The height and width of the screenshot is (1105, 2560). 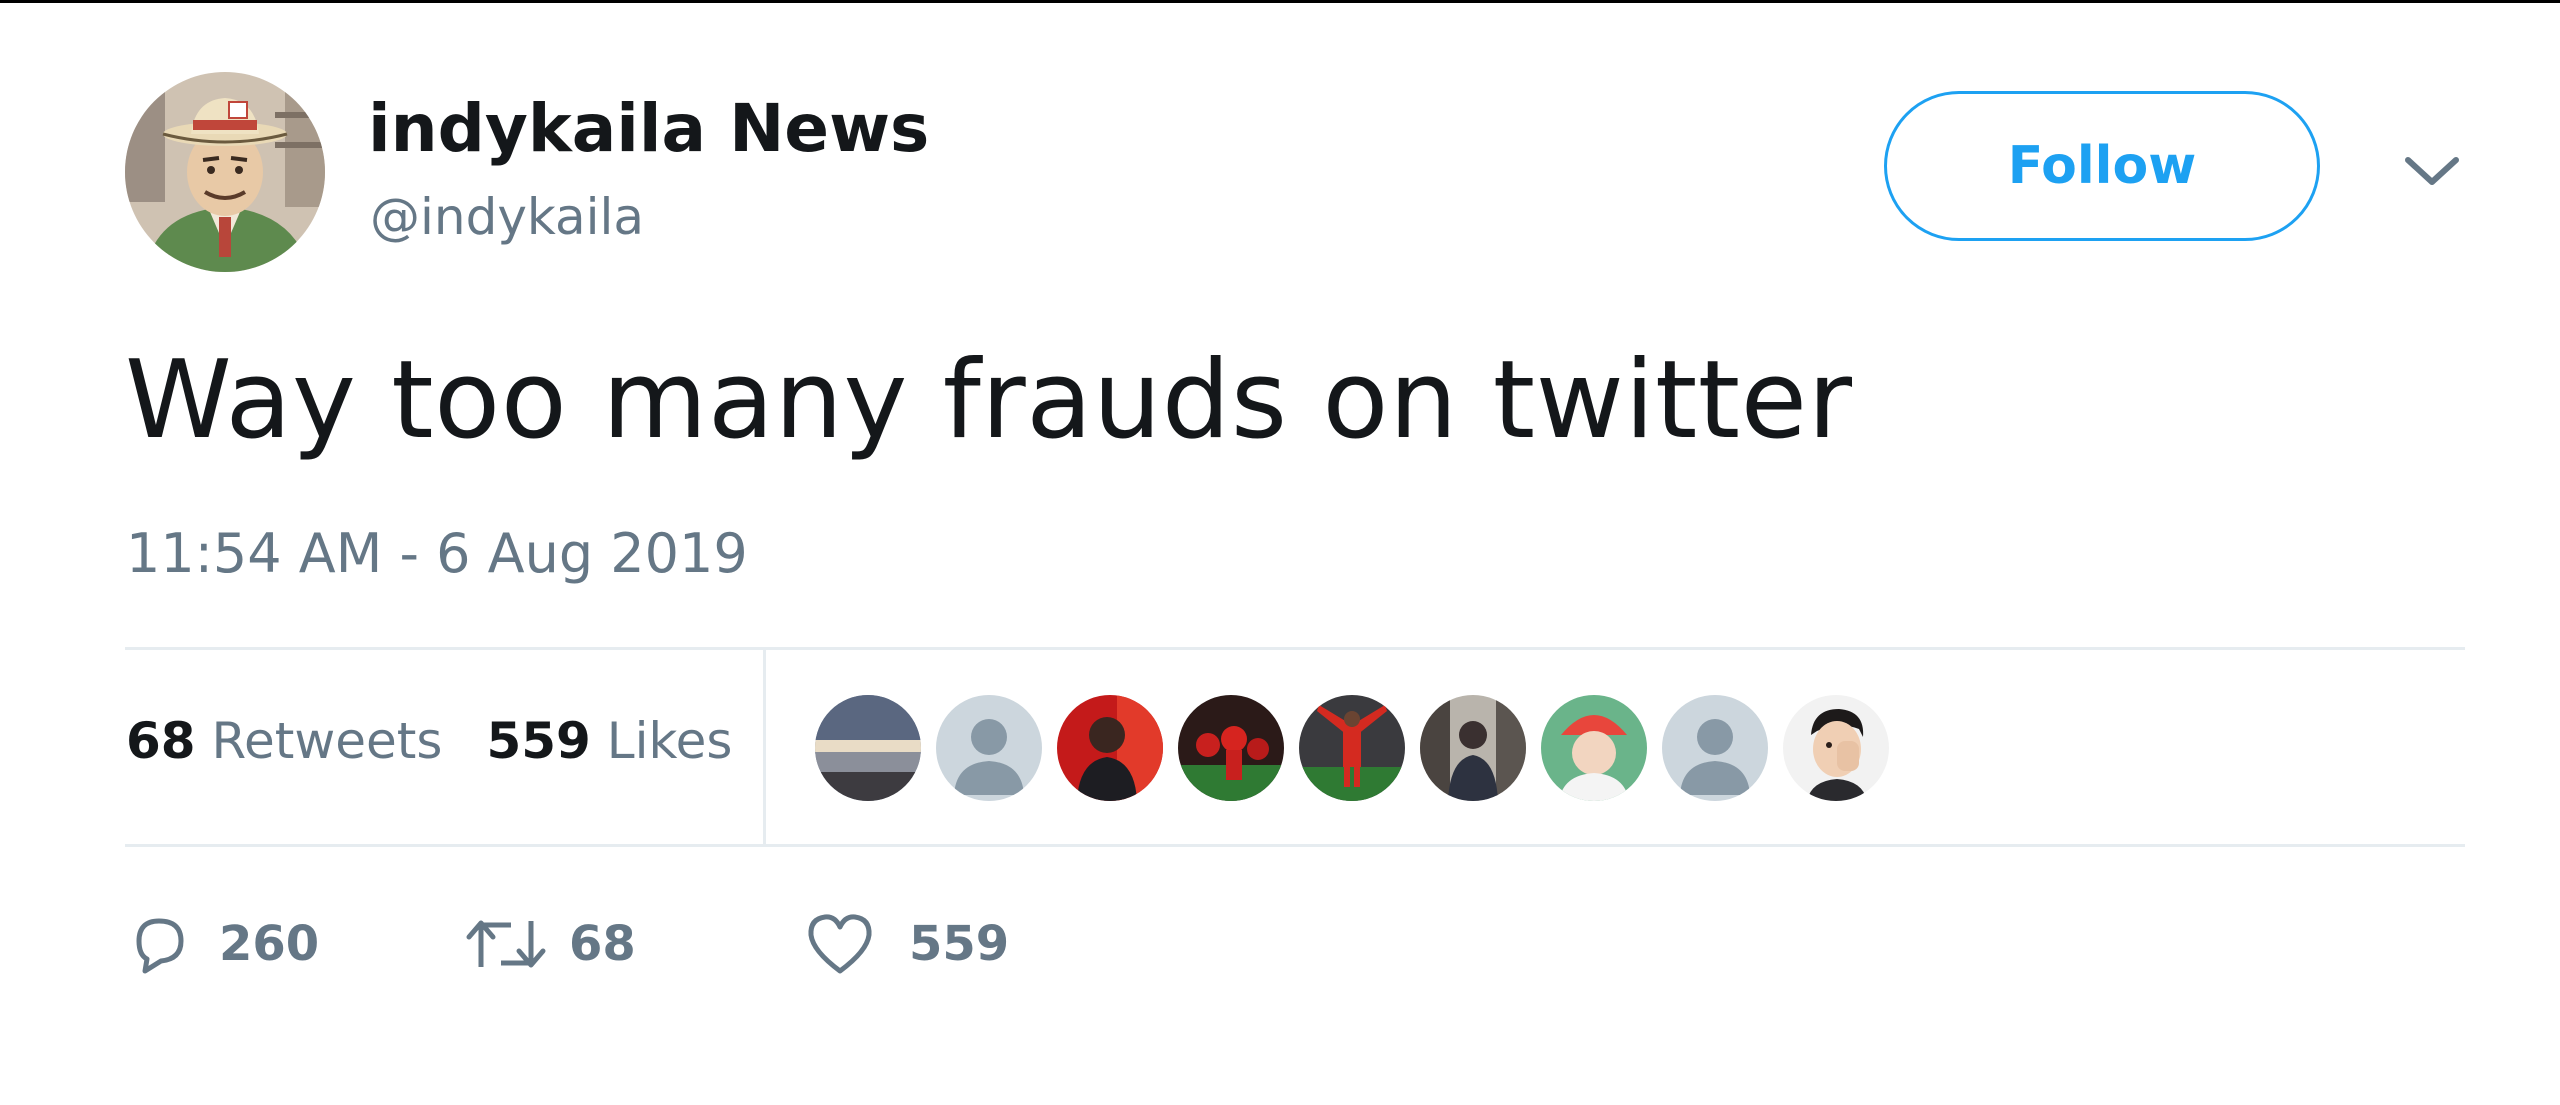 I want to click on retweet-icon, so click(x=506, y=944).